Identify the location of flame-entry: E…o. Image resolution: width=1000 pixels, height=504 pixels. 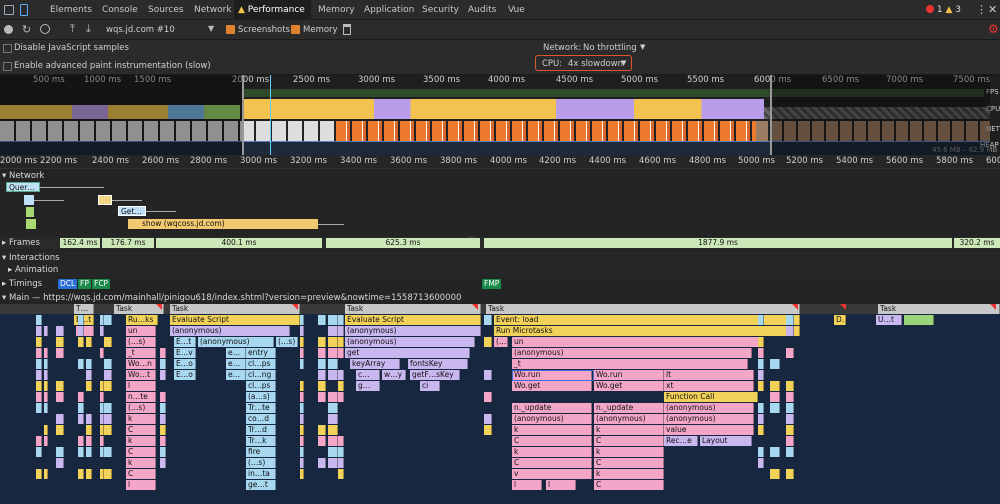
(185, 375).